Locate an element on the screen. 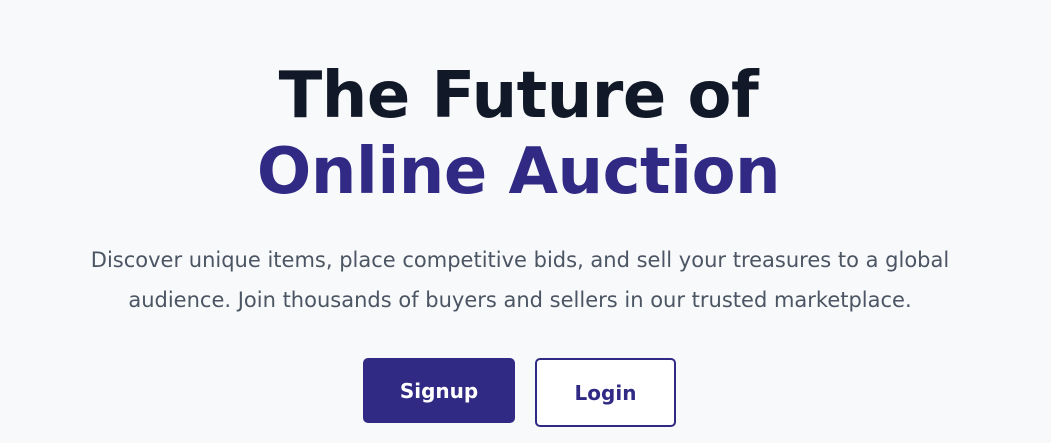  hero-button-row: Signup Login is located at coordinates (523, 393).